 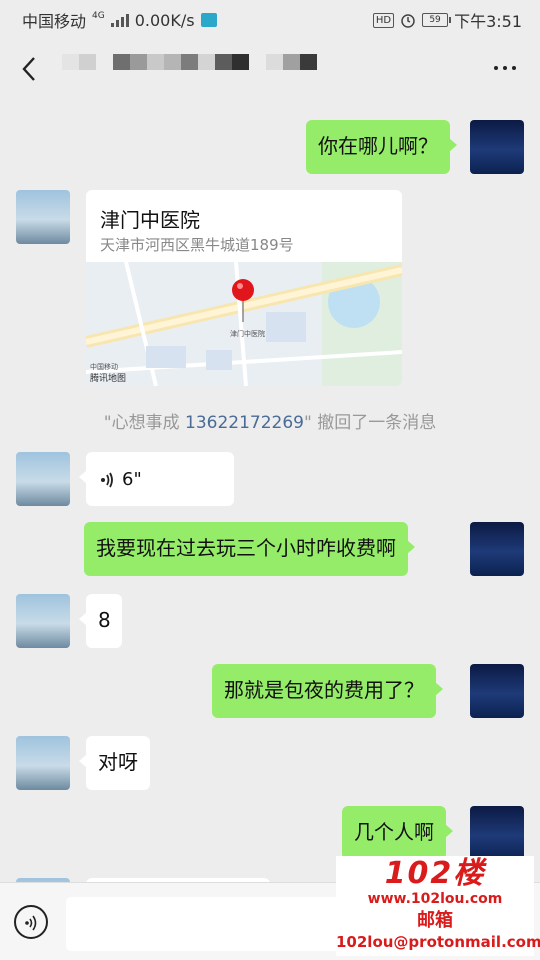 I want to click on message-text: 你在哪儿啊？, so click(x=378, y=146).